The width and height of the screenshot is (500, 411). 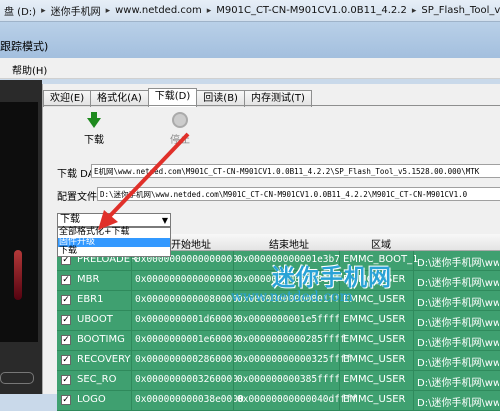 I want to click on option-download: 下载, so click(x=114, y=251).